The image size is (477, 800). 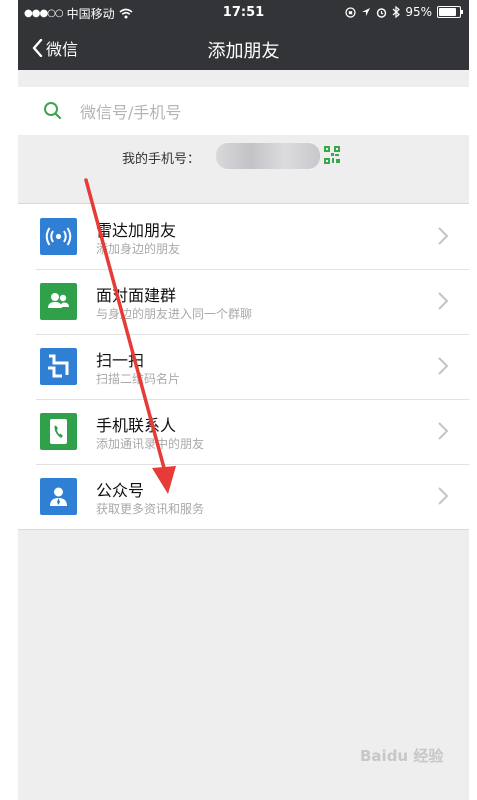 I want to click on my-phone-label: 我的手机号：, so click(x=161, y=159).